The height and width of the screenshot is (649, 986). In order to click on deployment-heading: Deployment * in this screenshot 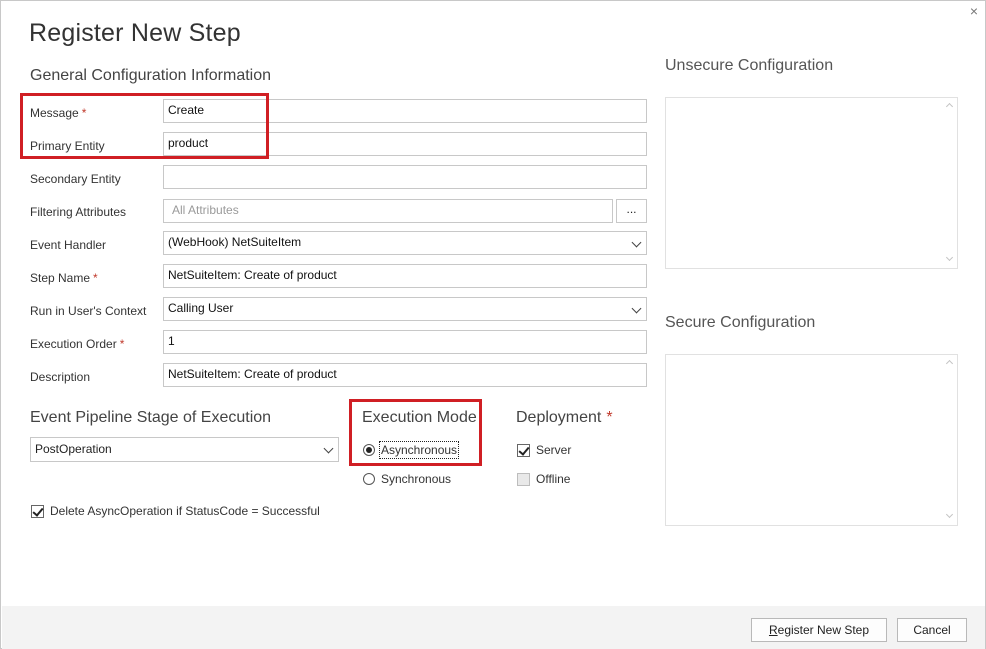, I will do `click(564, 417)`.